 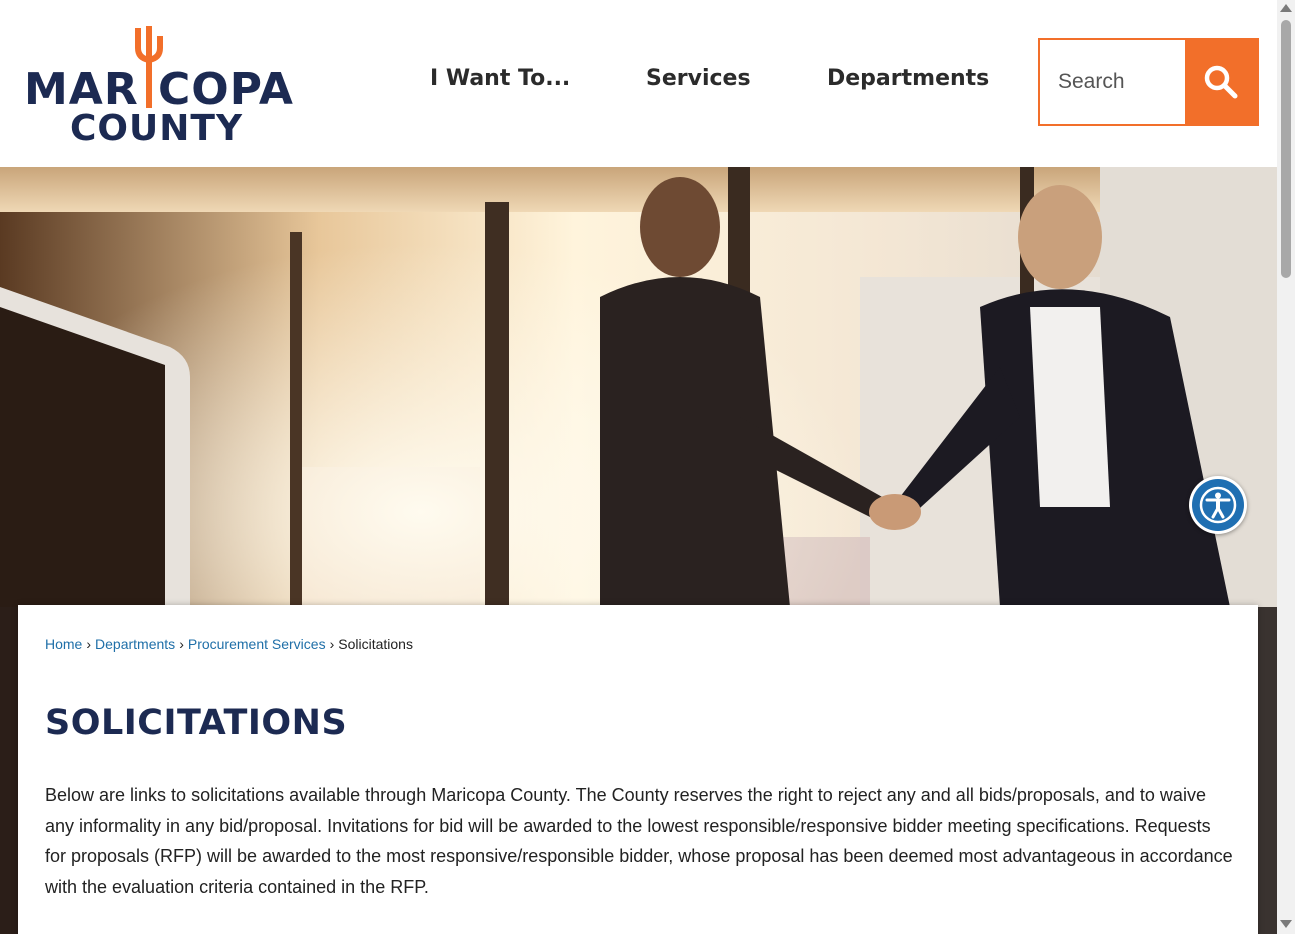 What do you see at coordinates (1286, 8) in the screenshot?
I see `scroll-up-arrow-icon` at bounding box center [1286, 8].